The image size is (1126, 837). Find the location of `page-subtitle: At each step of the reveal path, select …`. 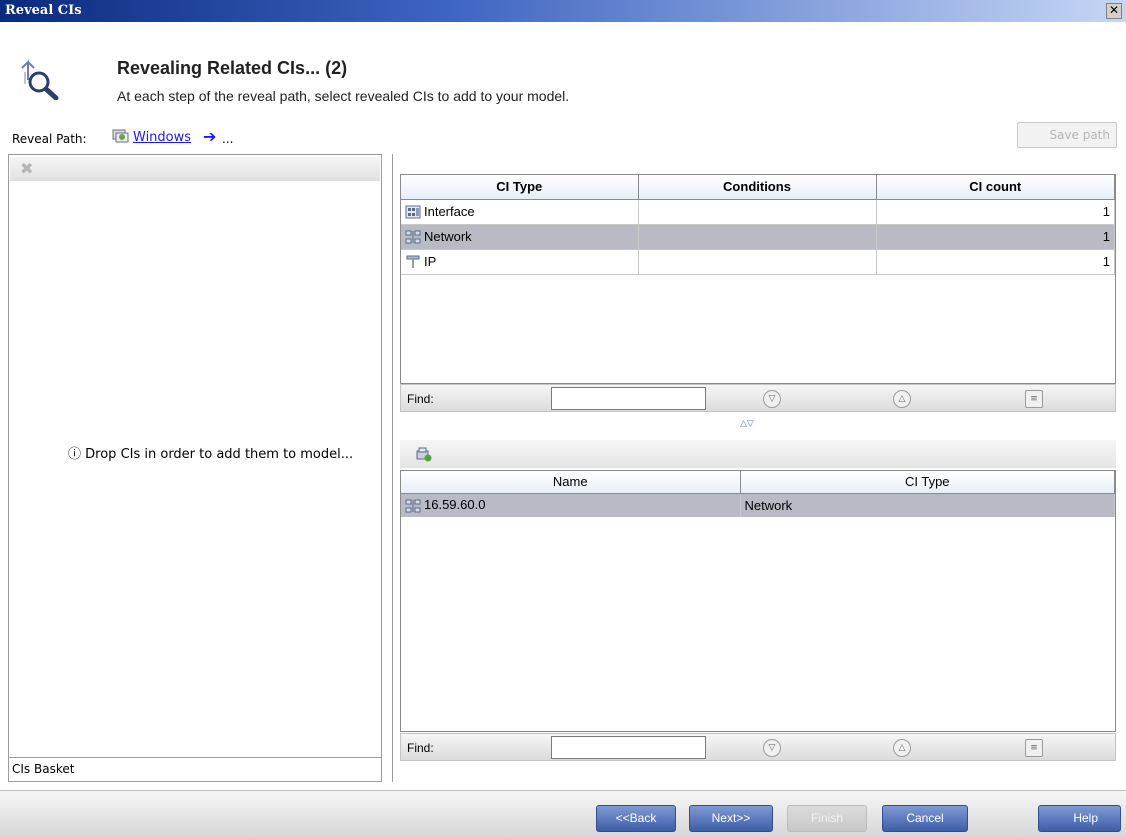

page-subtitle: At each step of the reveal path, select … is located at coordinates (343, 96).